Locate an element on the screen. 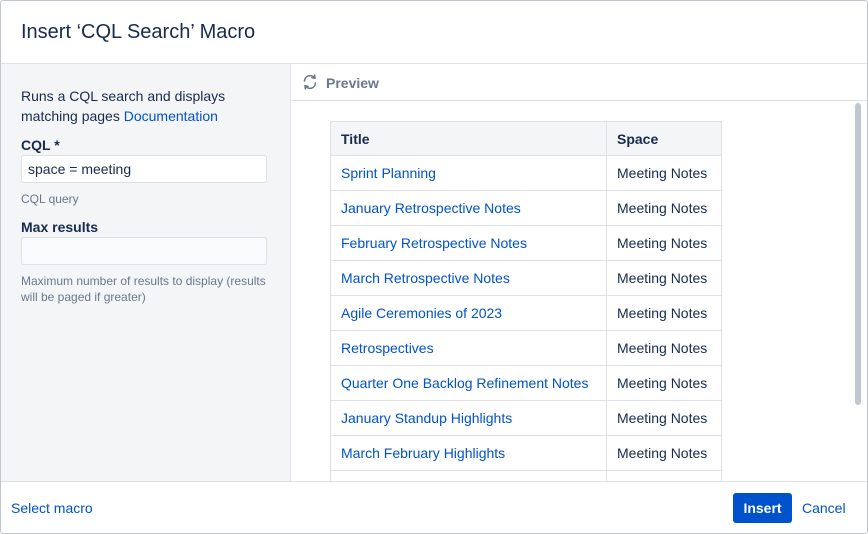 The height and width of the screenshot is (534, 868). table-row is located at coordinates (526, 475).